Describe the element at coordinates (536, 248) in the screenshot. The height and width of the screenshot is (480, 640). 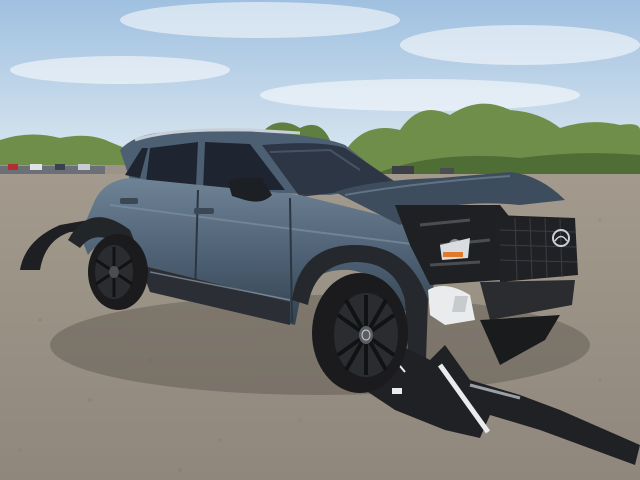
I see `front-grille` at that location.